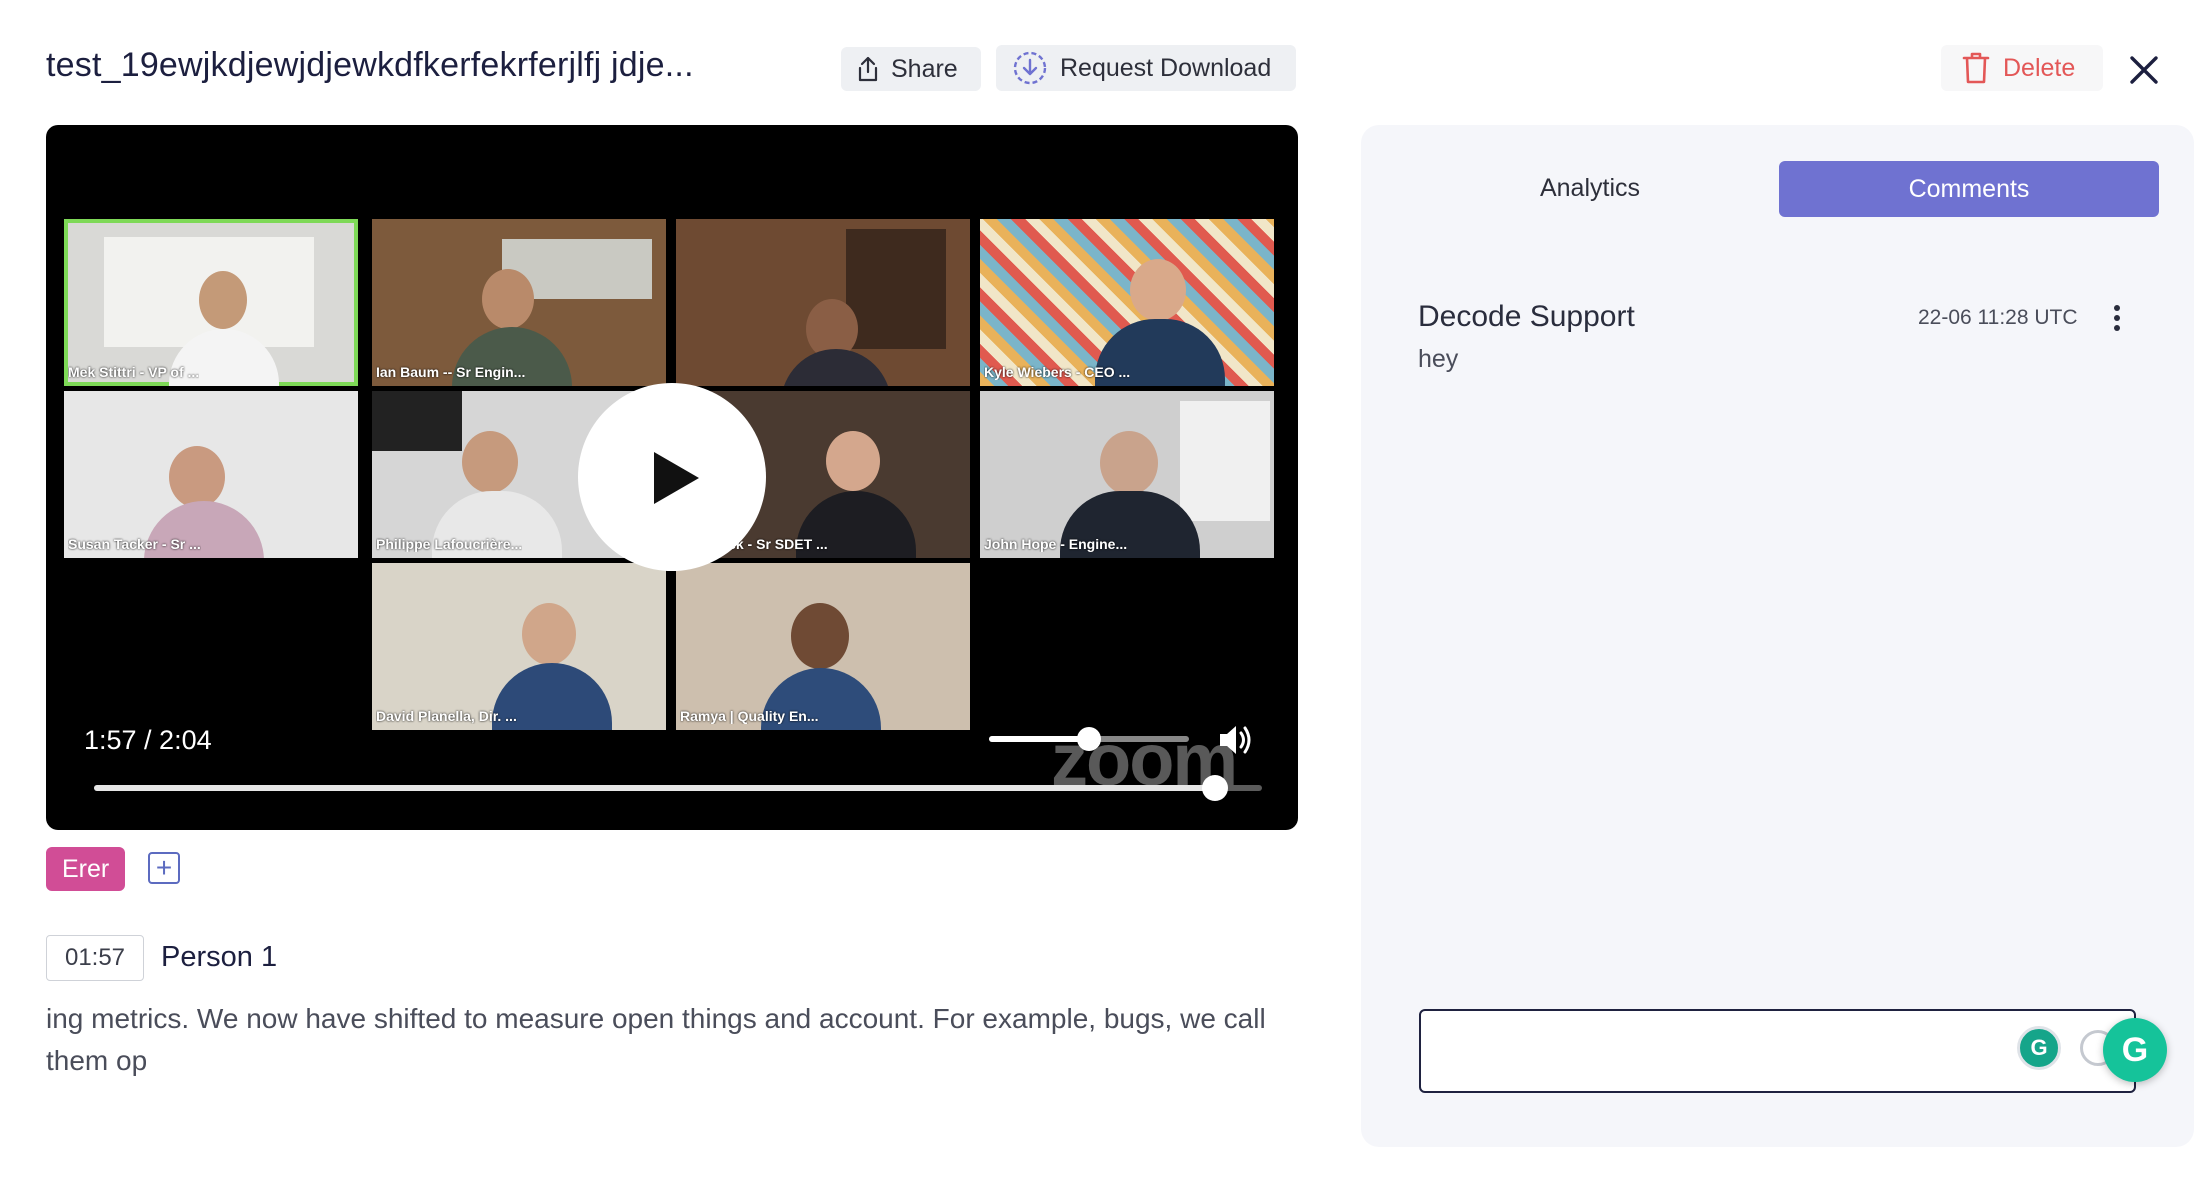 This screenshot has width=2196, height=1180. I want to click on tab-analytics: Analytics, so click(1590, 188).